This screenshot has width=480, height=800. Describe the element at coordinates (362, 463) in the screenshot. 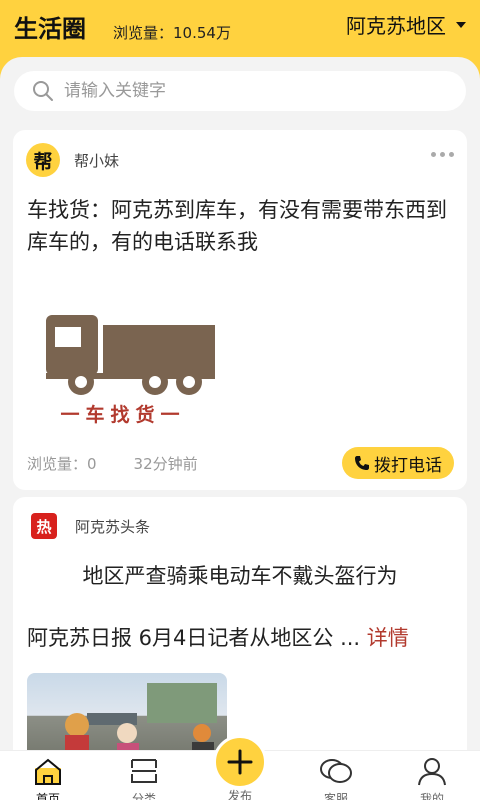

I see `phone-icon` at that location.